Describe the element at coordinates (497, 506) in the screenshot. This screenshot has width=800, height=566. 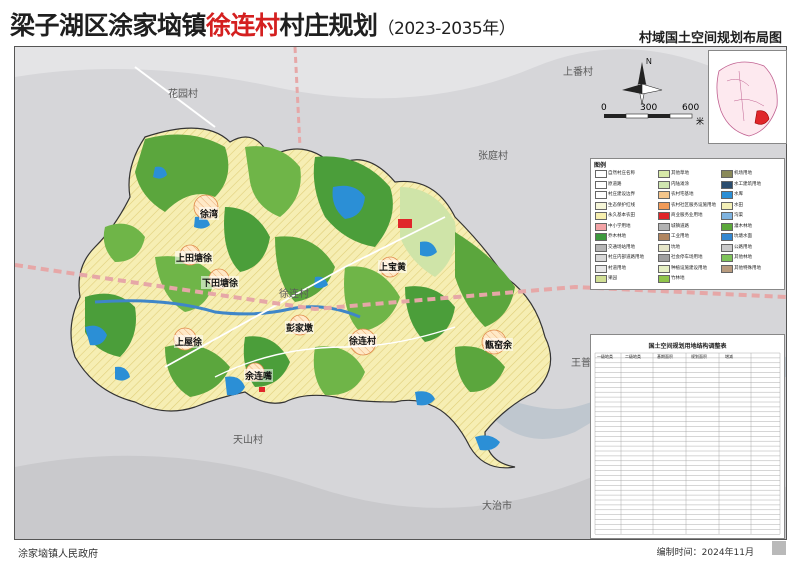
I see `village-label-daye: 大治市` at that location.